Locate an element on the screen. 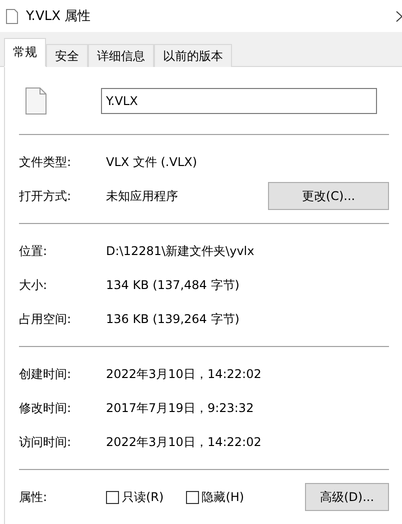 The width and height of the screenshot is (402, 524). name-field: Y.VLX is located at coordinates (239, 101).